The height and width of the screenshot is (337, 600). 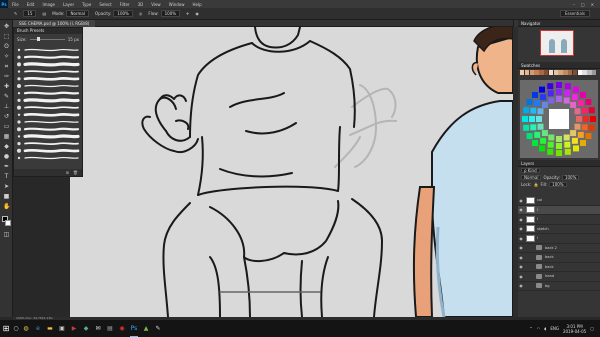 I want to click on dodge-tool-icon: ●, so click(x=6, y=157).